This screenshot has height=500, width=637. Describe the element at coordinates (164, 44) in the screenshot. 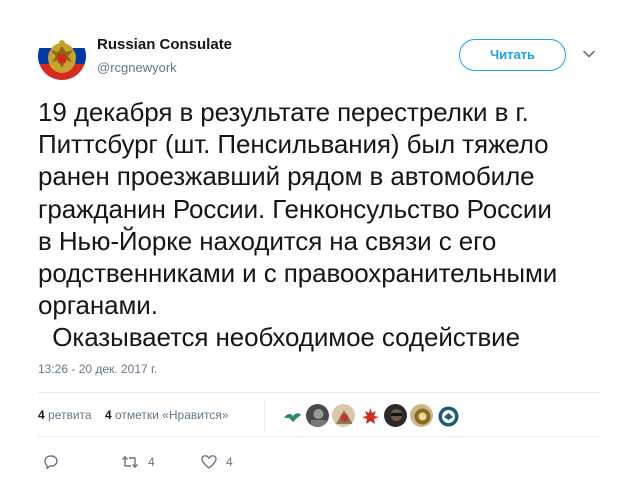

I see `author-display-name: Russian Consulate` at that location.